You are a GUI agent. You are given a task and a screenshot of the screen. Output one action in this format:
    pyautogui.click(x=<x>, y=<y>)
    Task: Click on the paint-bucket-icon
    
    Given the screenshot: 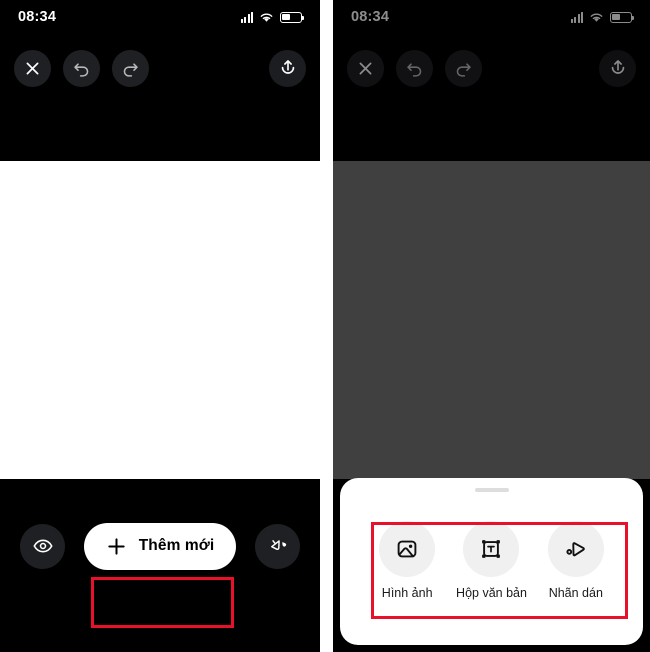 What is the action you would take?
    pyautogui.click(x=278, y=545)
    